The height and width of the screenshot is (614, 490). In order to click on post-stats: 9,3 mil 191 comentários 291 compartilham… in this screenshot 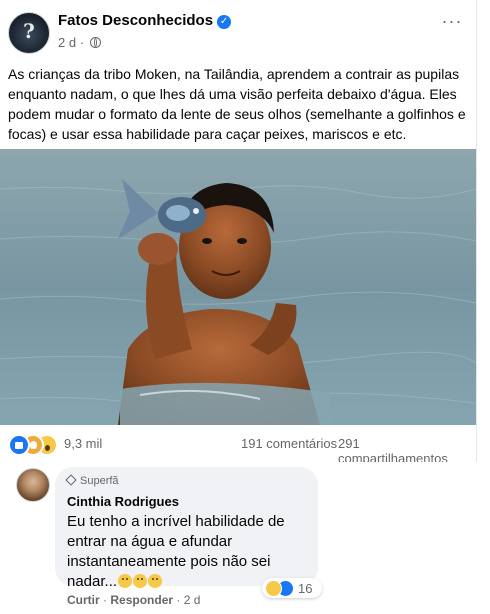, I will do `click(238, 450)`.